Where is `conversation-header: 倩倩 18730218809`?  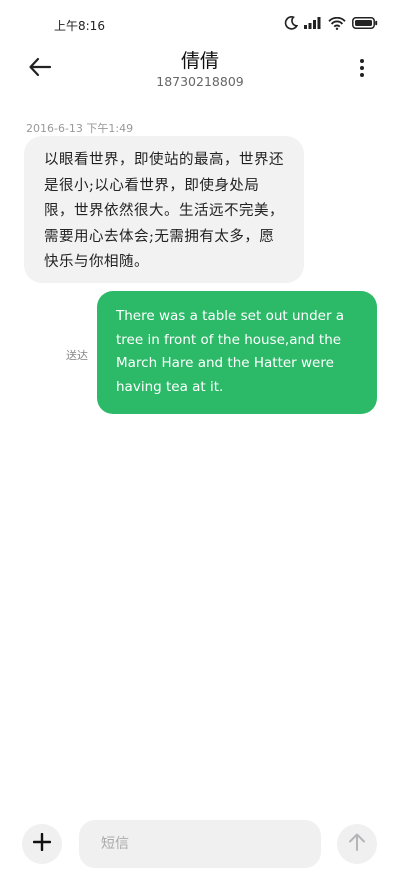
conversation-header: 倩倩 18730218809 is located at coordinates (200, 70).